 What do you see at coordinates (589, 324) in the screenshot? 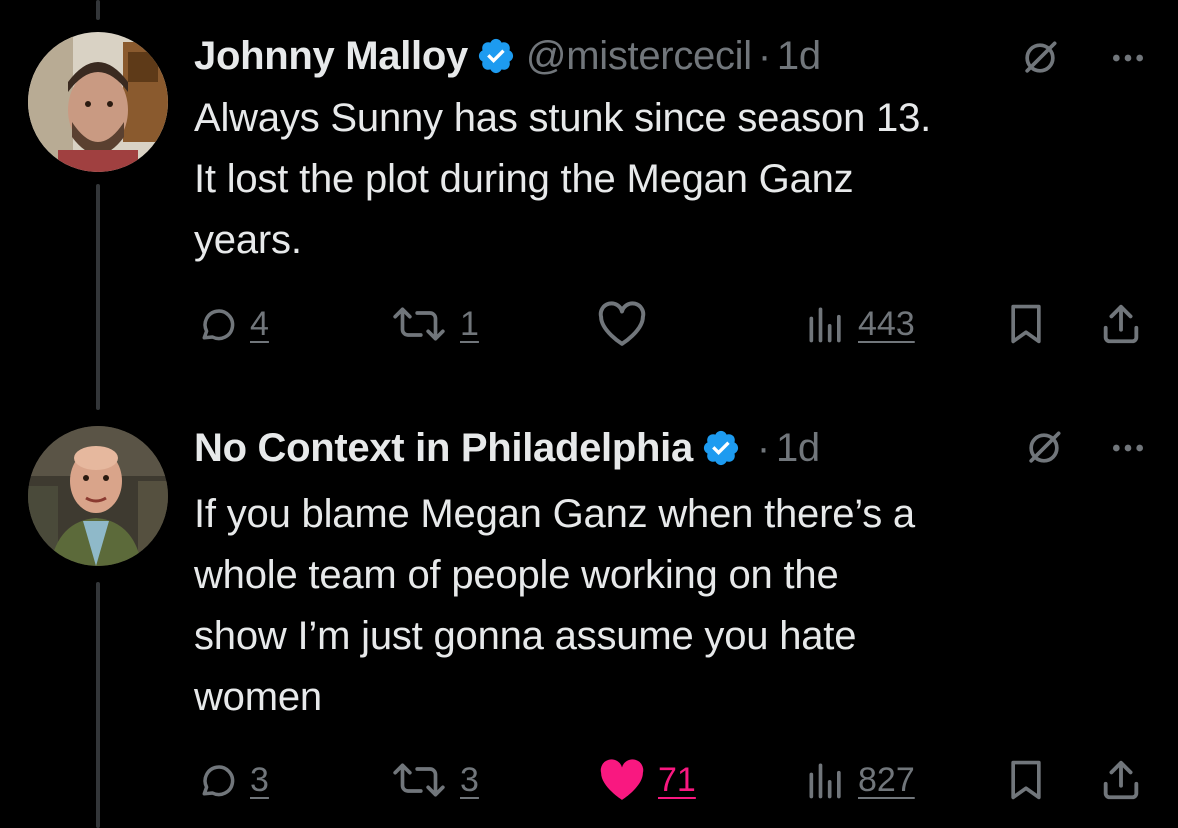
I see `tweet-actions: 4 1 443` at bounding box center [589, 324].